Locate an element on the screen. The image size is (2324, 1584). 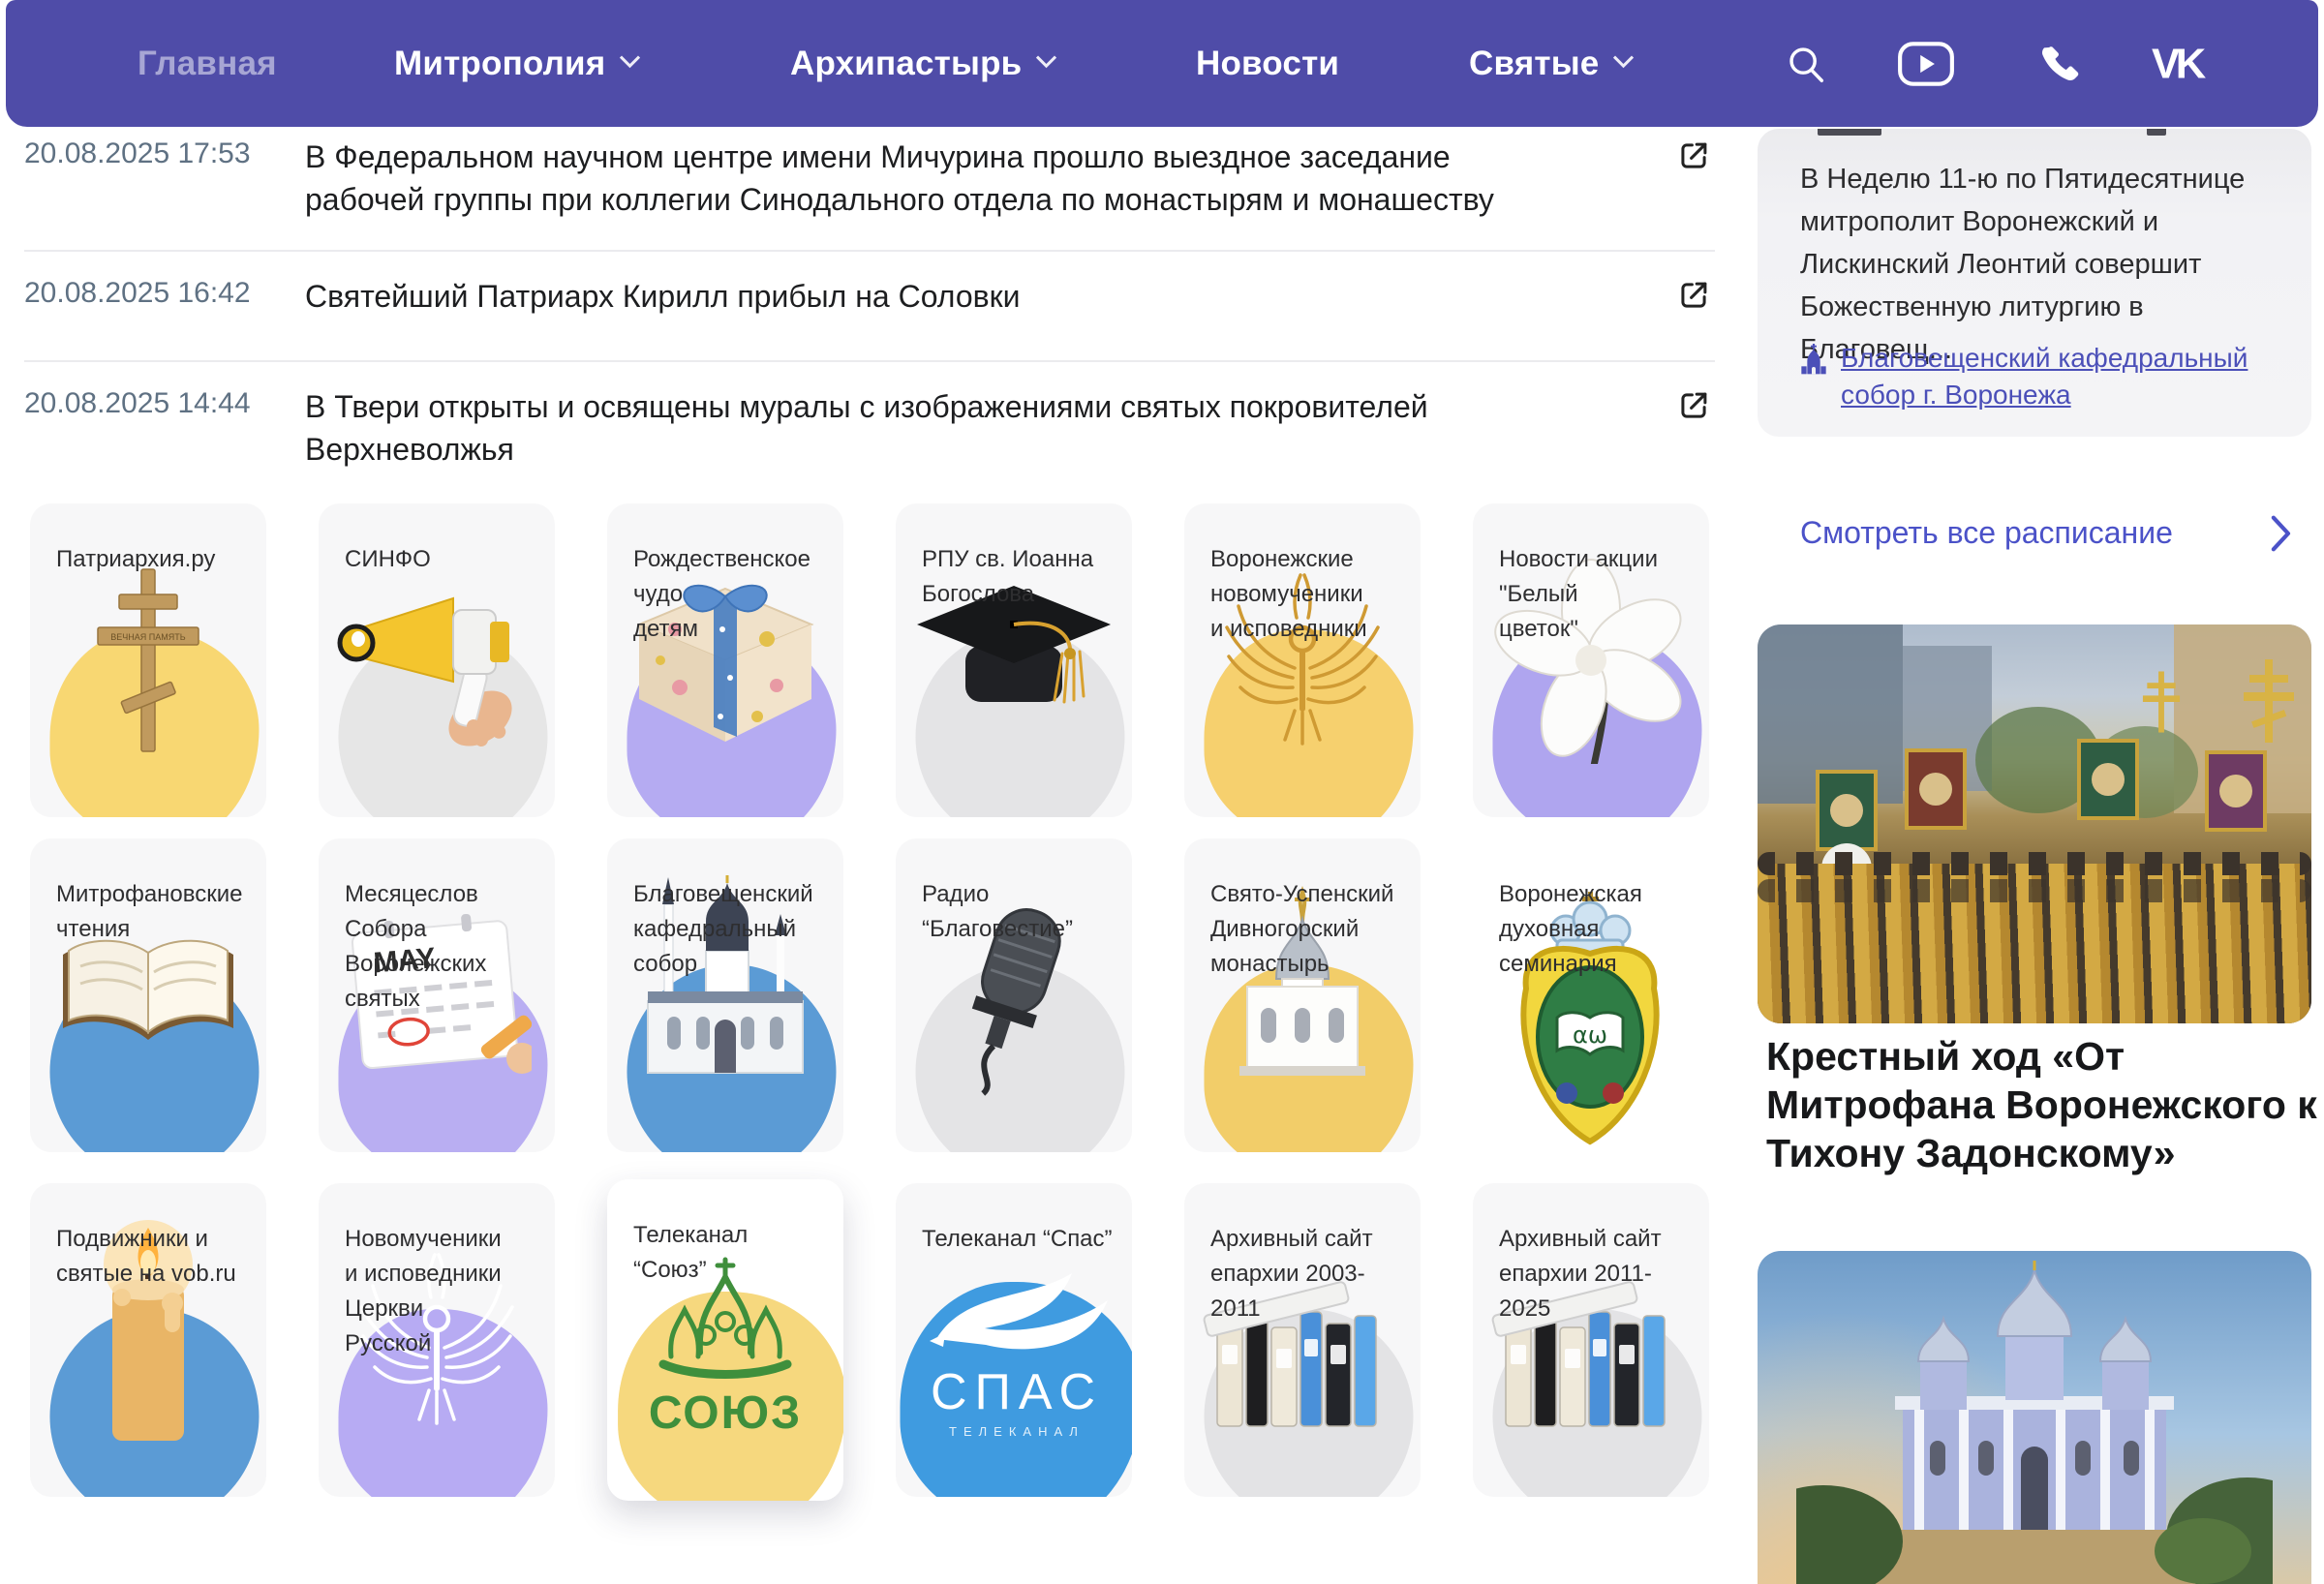
banner-title: РПУ св. Иоанна Богослова is located at coordinates (1008, 576).